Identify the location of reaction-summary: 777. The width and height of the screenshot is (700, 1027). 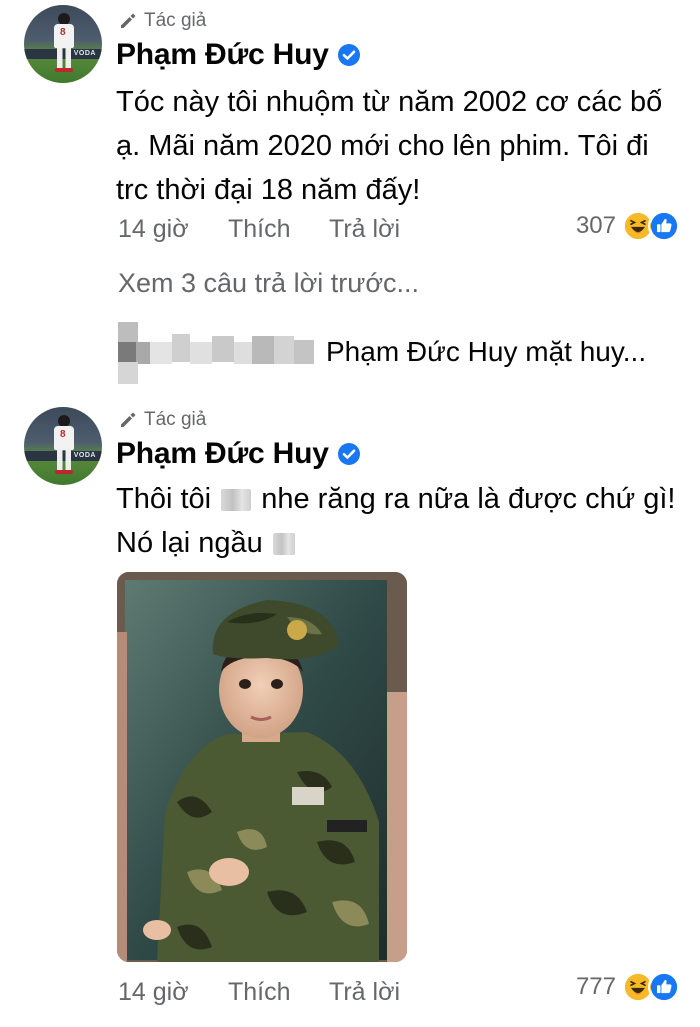
(628, 987).